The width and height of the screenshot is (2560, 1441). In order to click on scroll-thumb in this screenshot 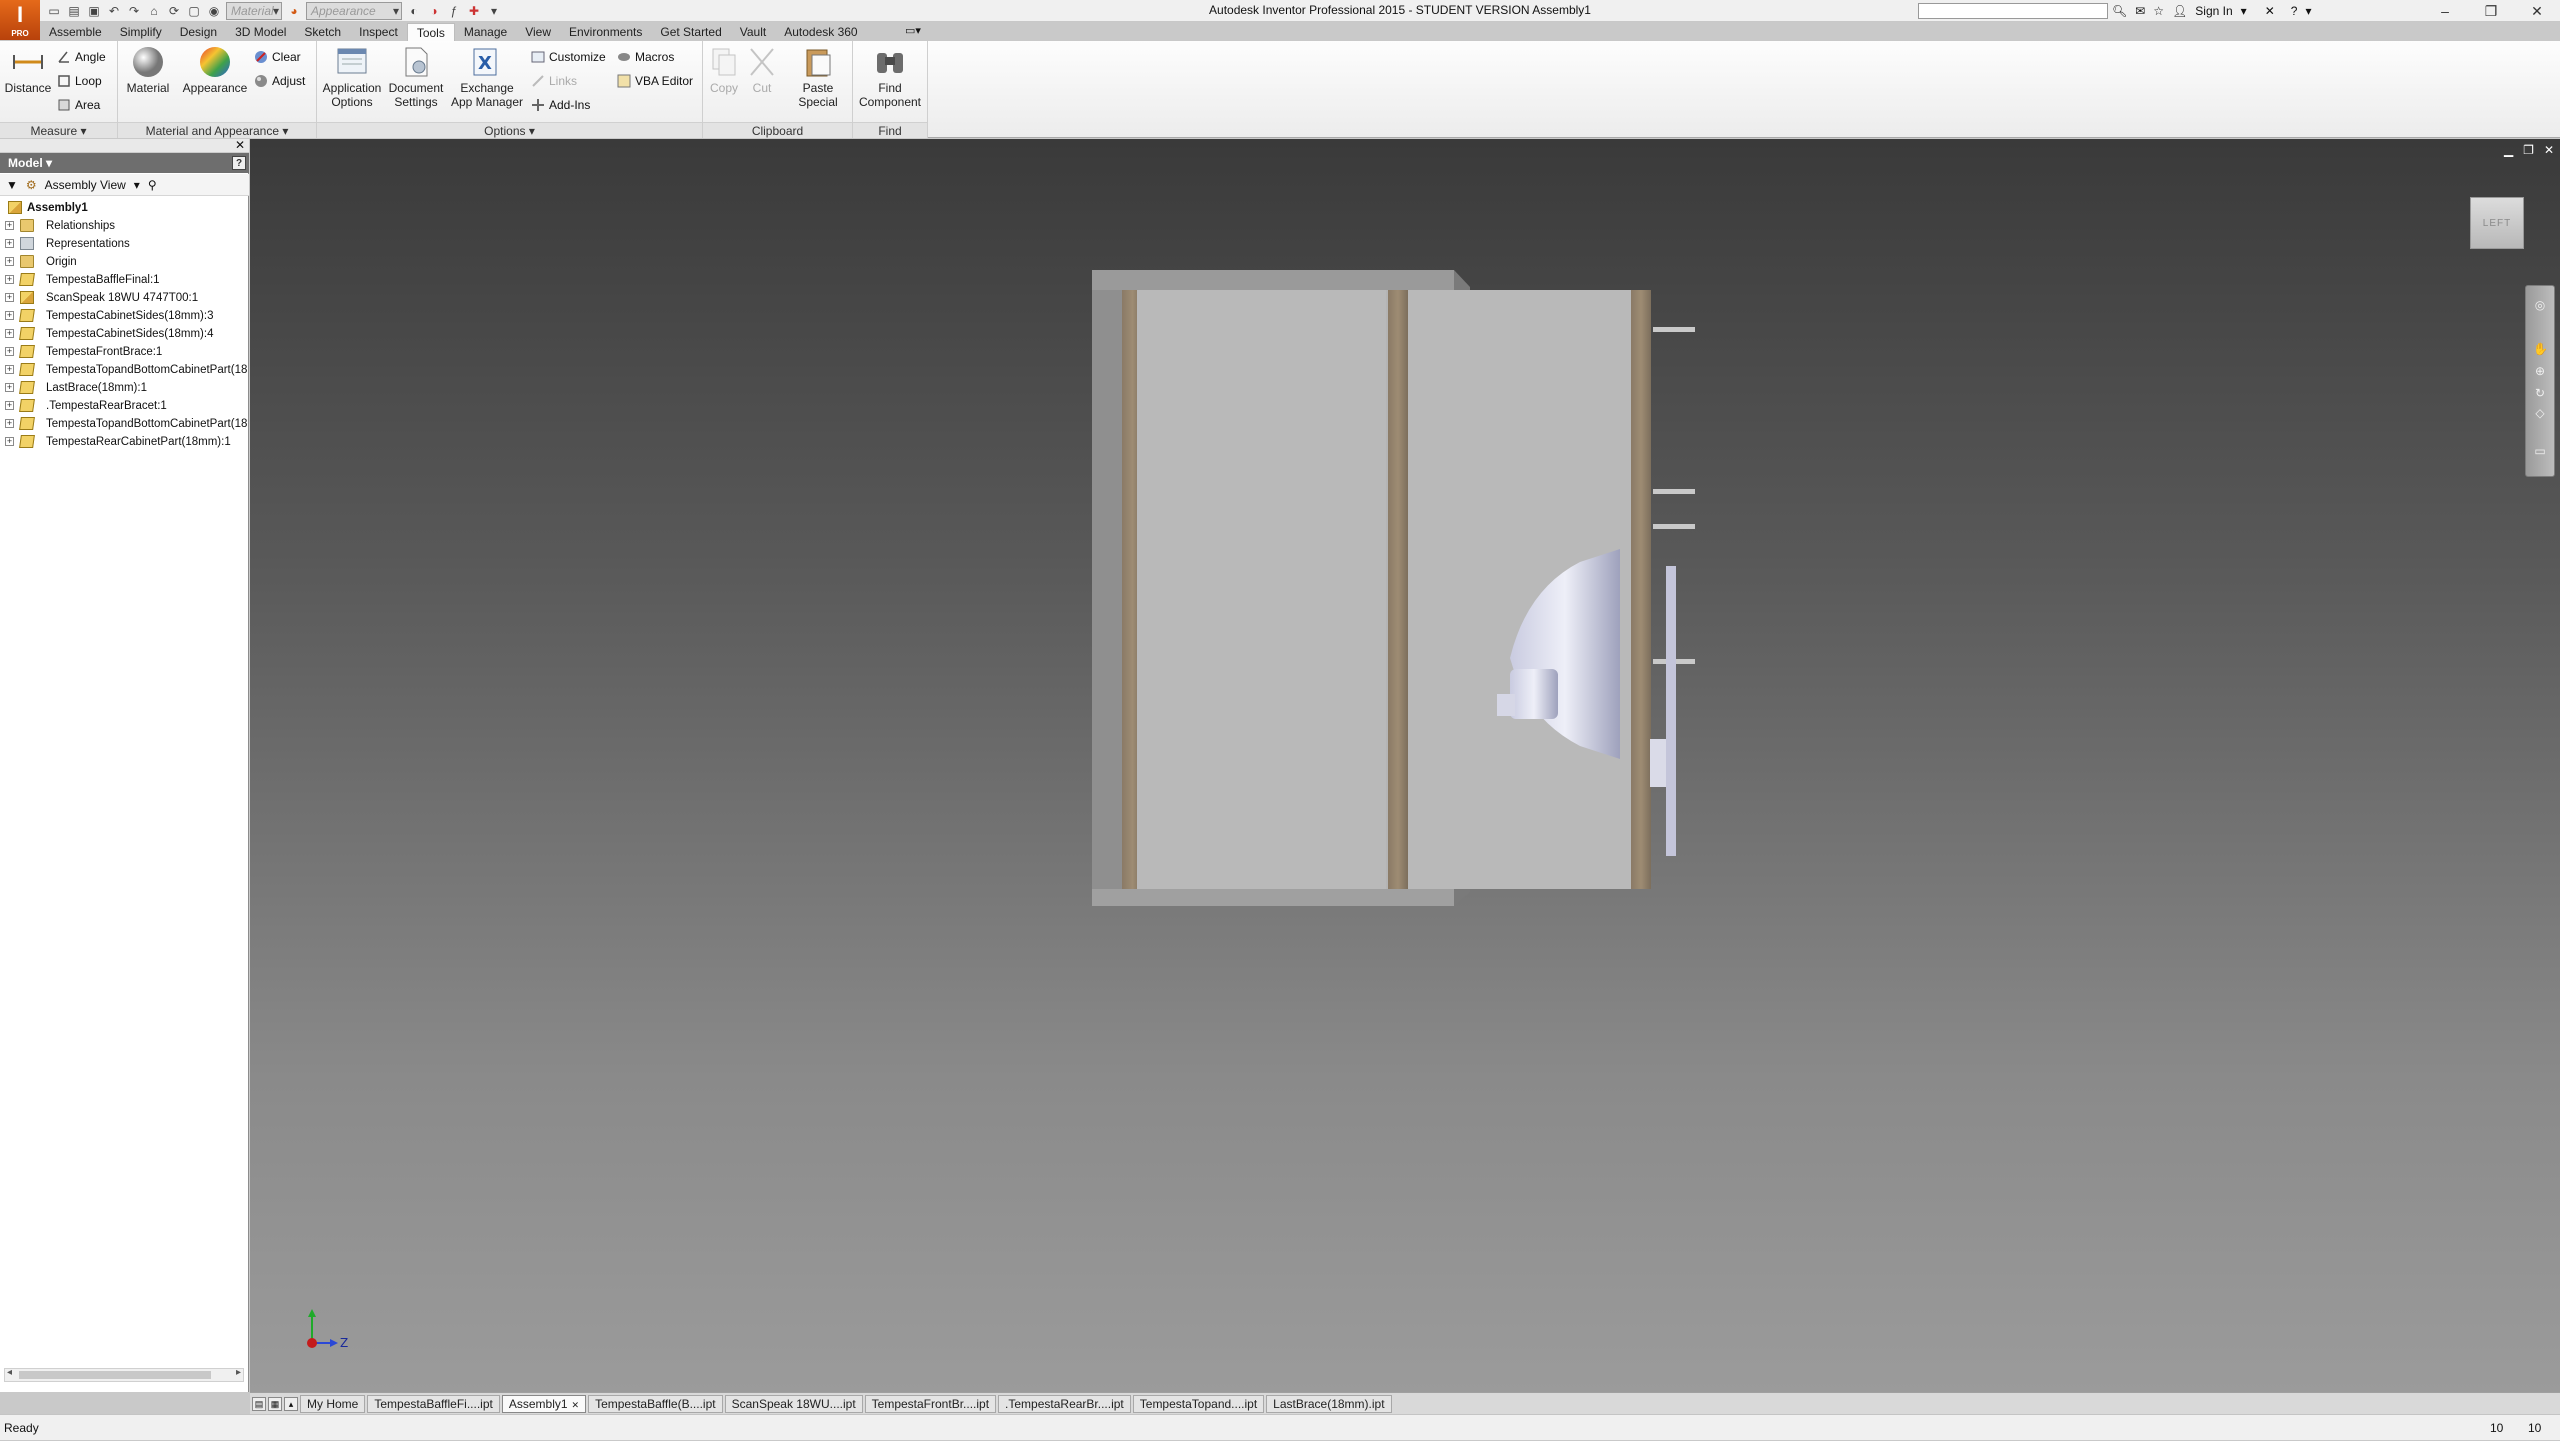, I will do `click(115, 1375)`.